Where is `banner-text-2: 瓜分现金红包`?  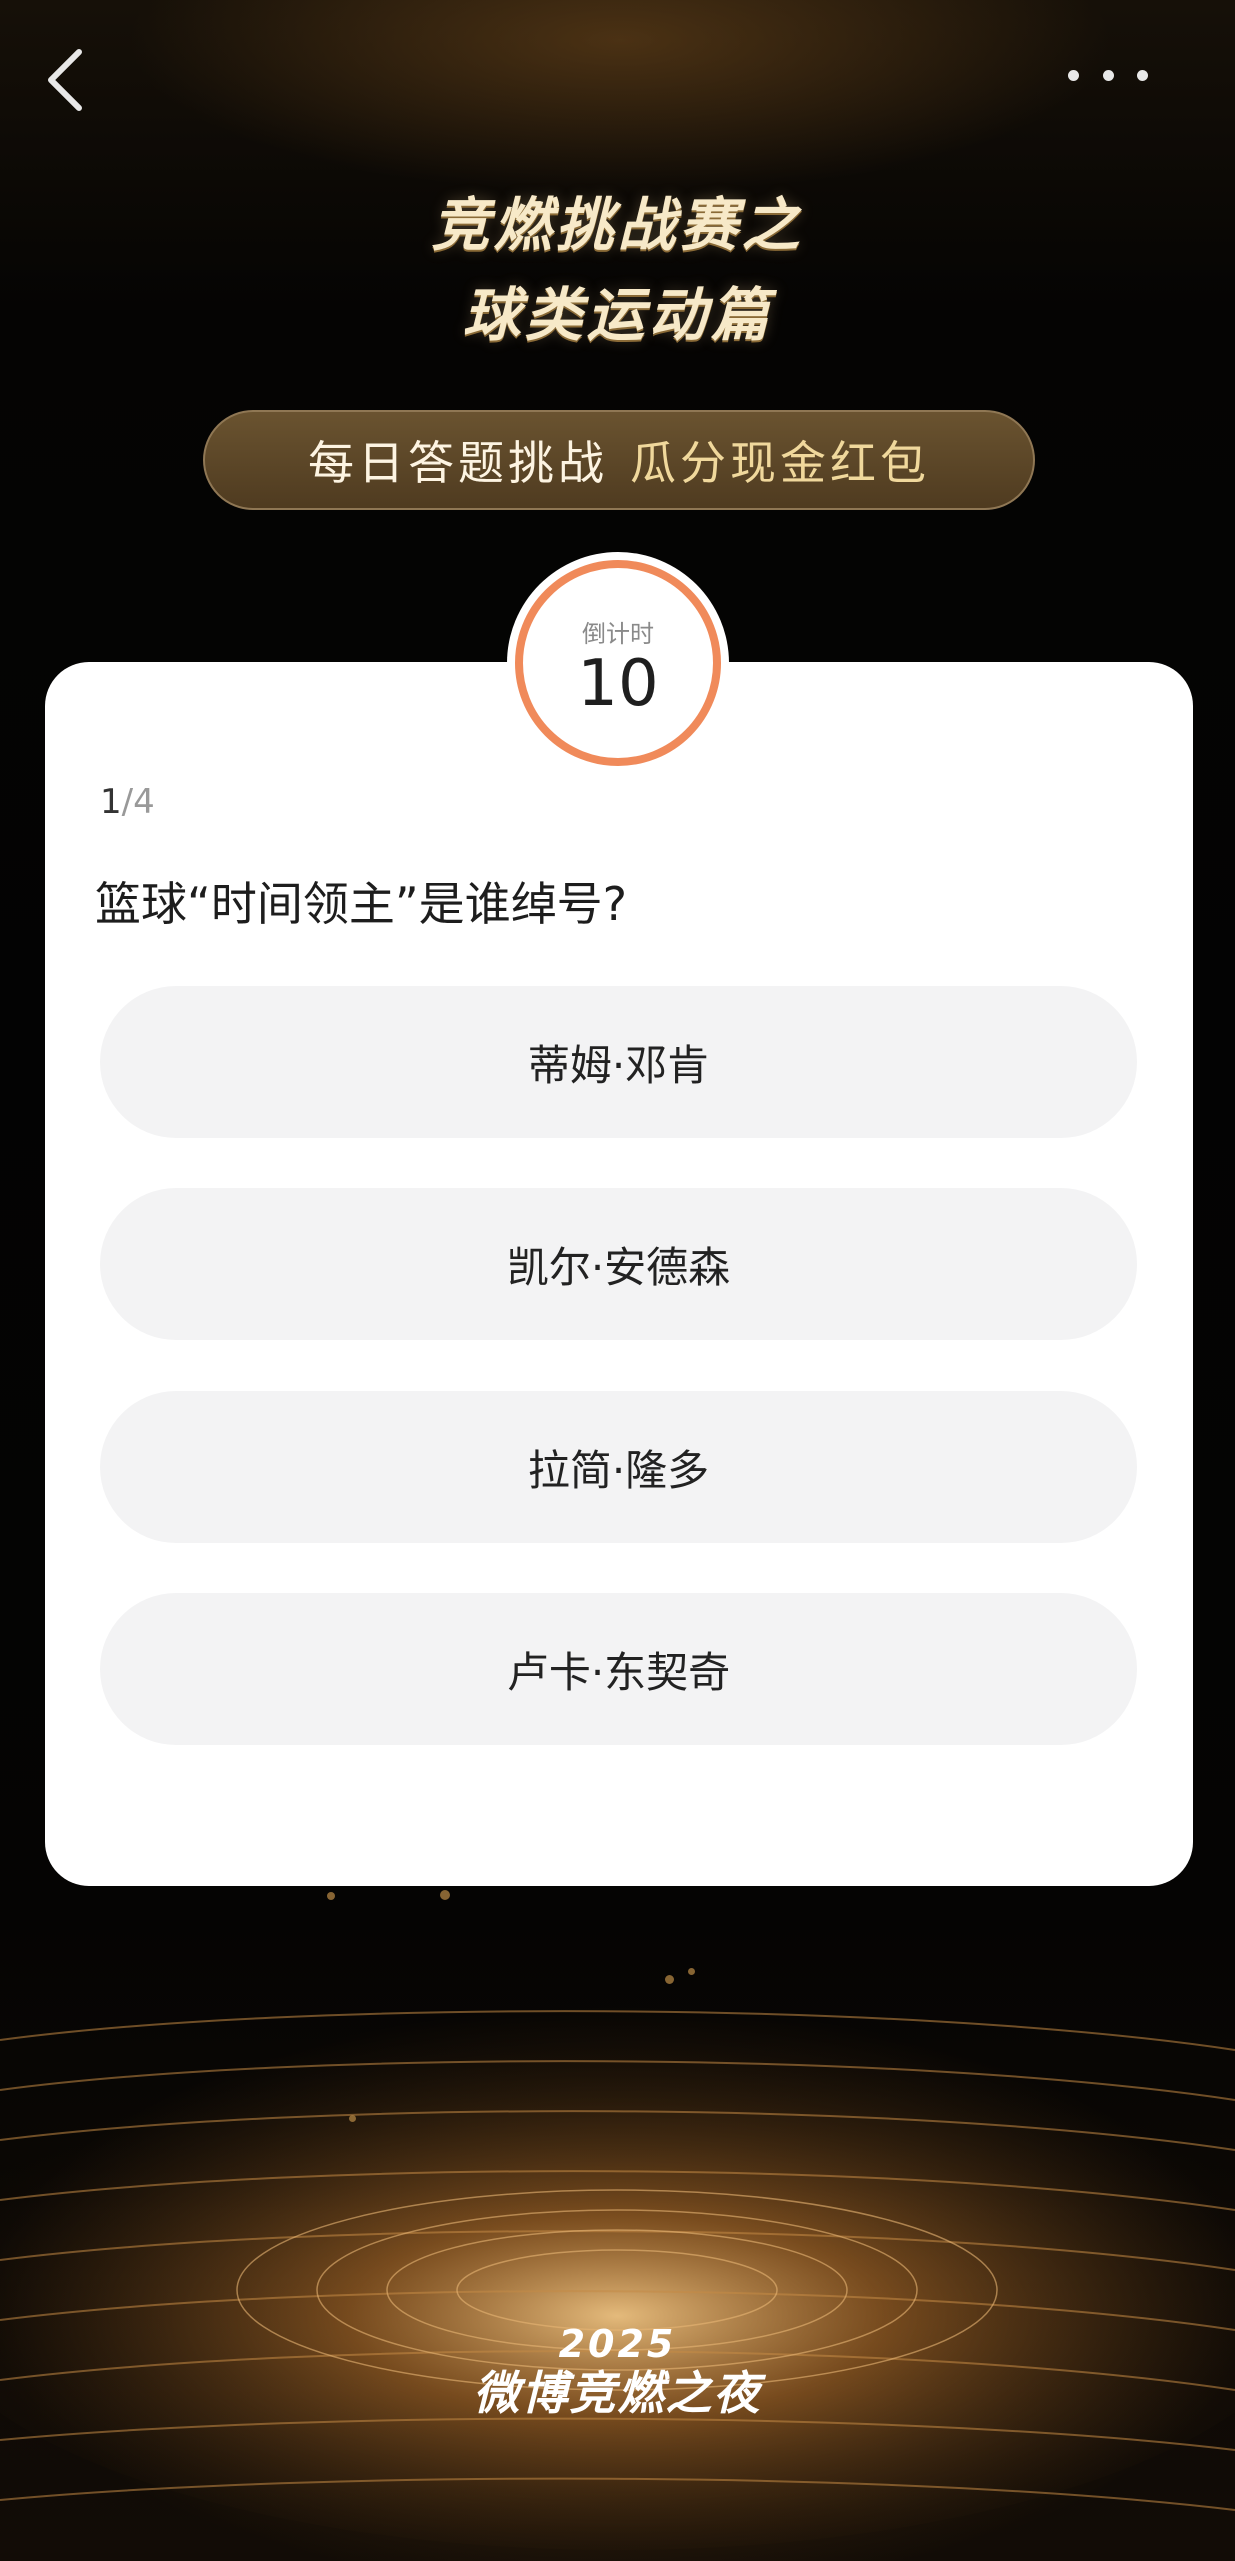
banner-text-2: 瓜分现金红包 is located at coordinates (780, 463).